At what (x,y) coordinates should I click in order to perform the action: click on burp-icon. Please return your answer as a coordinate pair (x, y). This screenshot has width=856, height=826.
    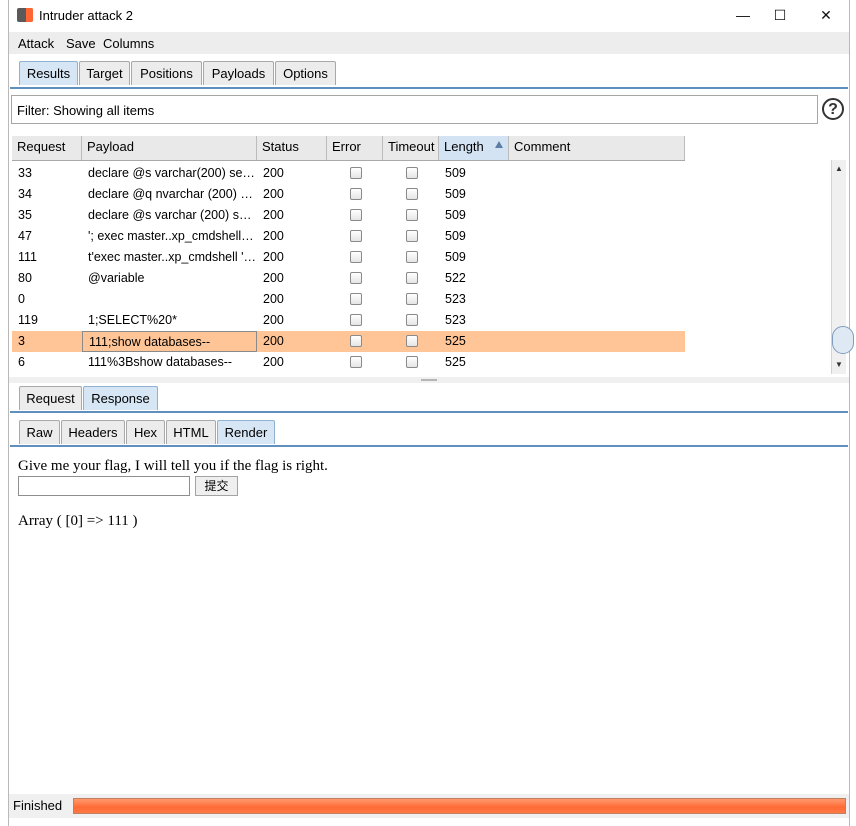
    Looking at the image, I should click on (25, 15).